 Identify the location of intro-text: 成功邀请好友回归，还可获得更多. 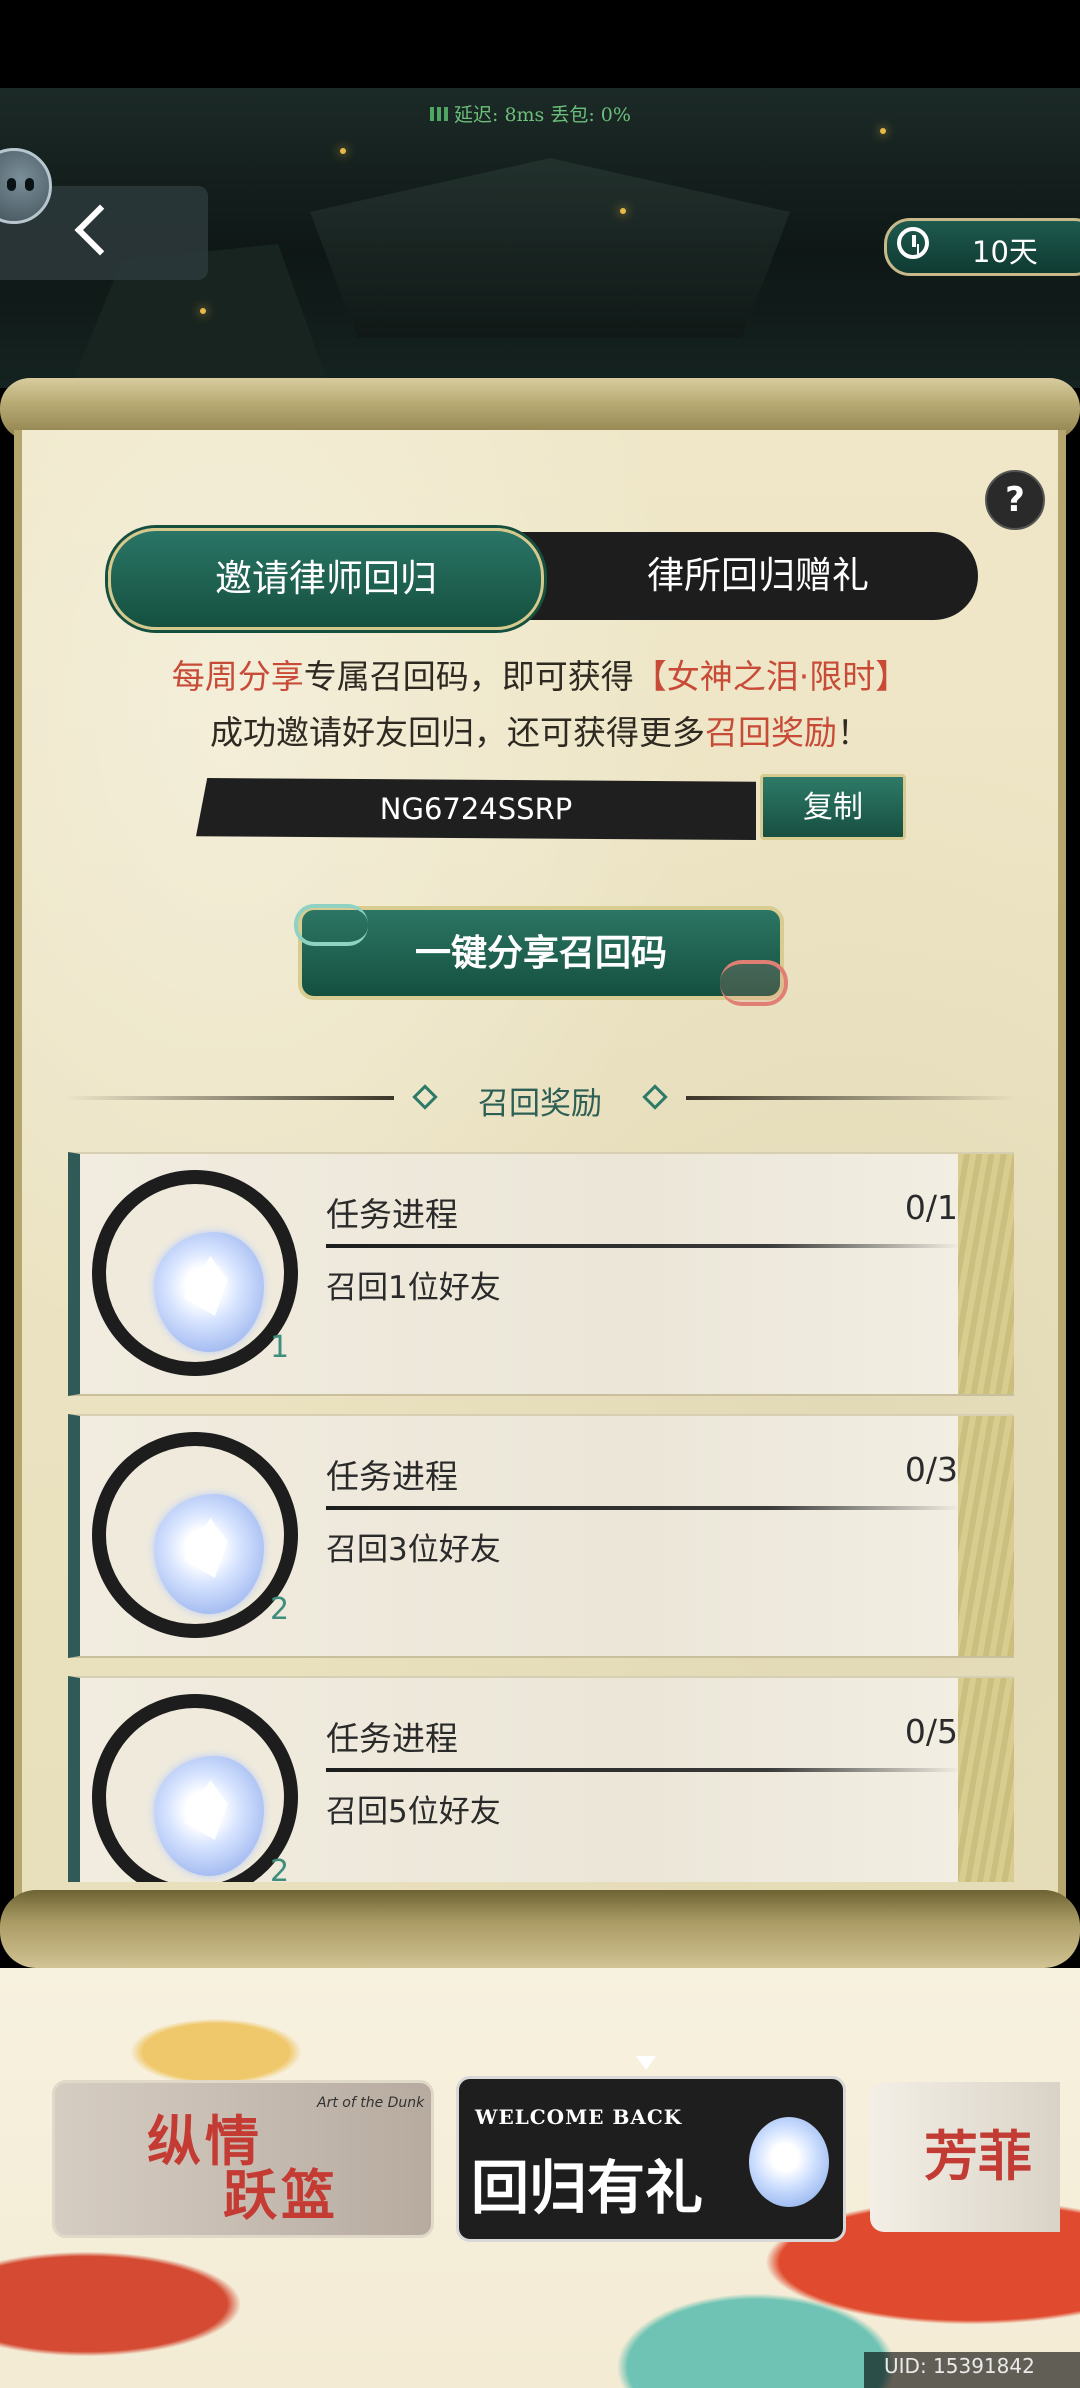
(457, 732).